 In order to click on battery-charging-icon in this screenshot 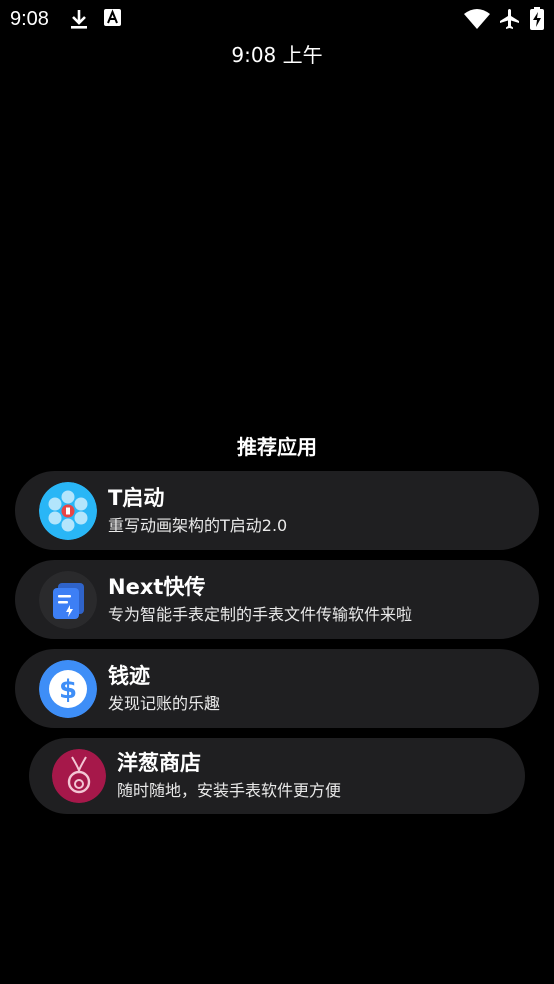, I will do `click(537, 21)`.